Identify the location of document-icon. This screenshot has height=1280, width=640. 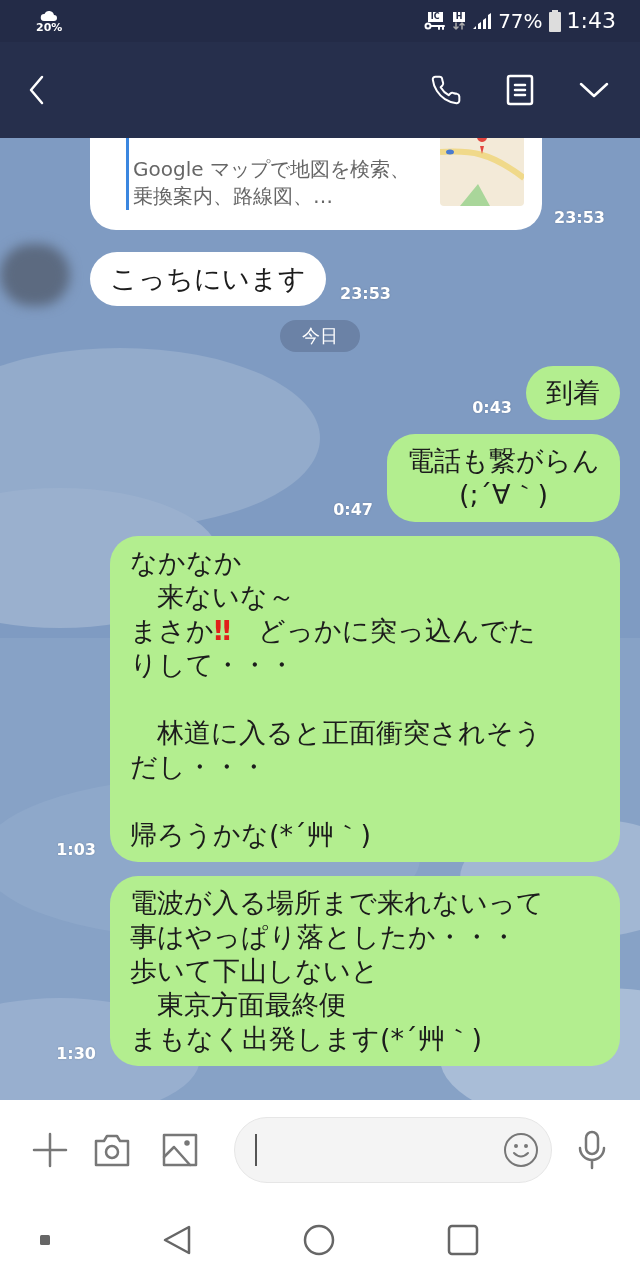
(520, 90).